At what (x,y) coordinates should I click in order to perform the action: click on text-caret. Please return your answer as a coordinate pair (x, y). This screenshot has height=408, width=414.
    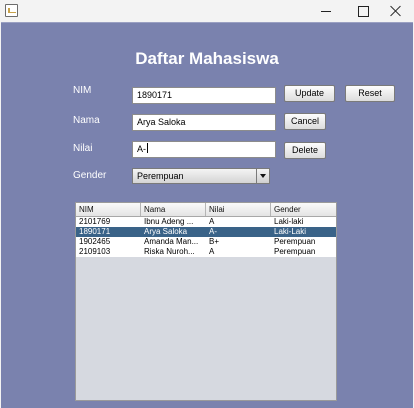
    Looking at the image, I should click on (147, 148).